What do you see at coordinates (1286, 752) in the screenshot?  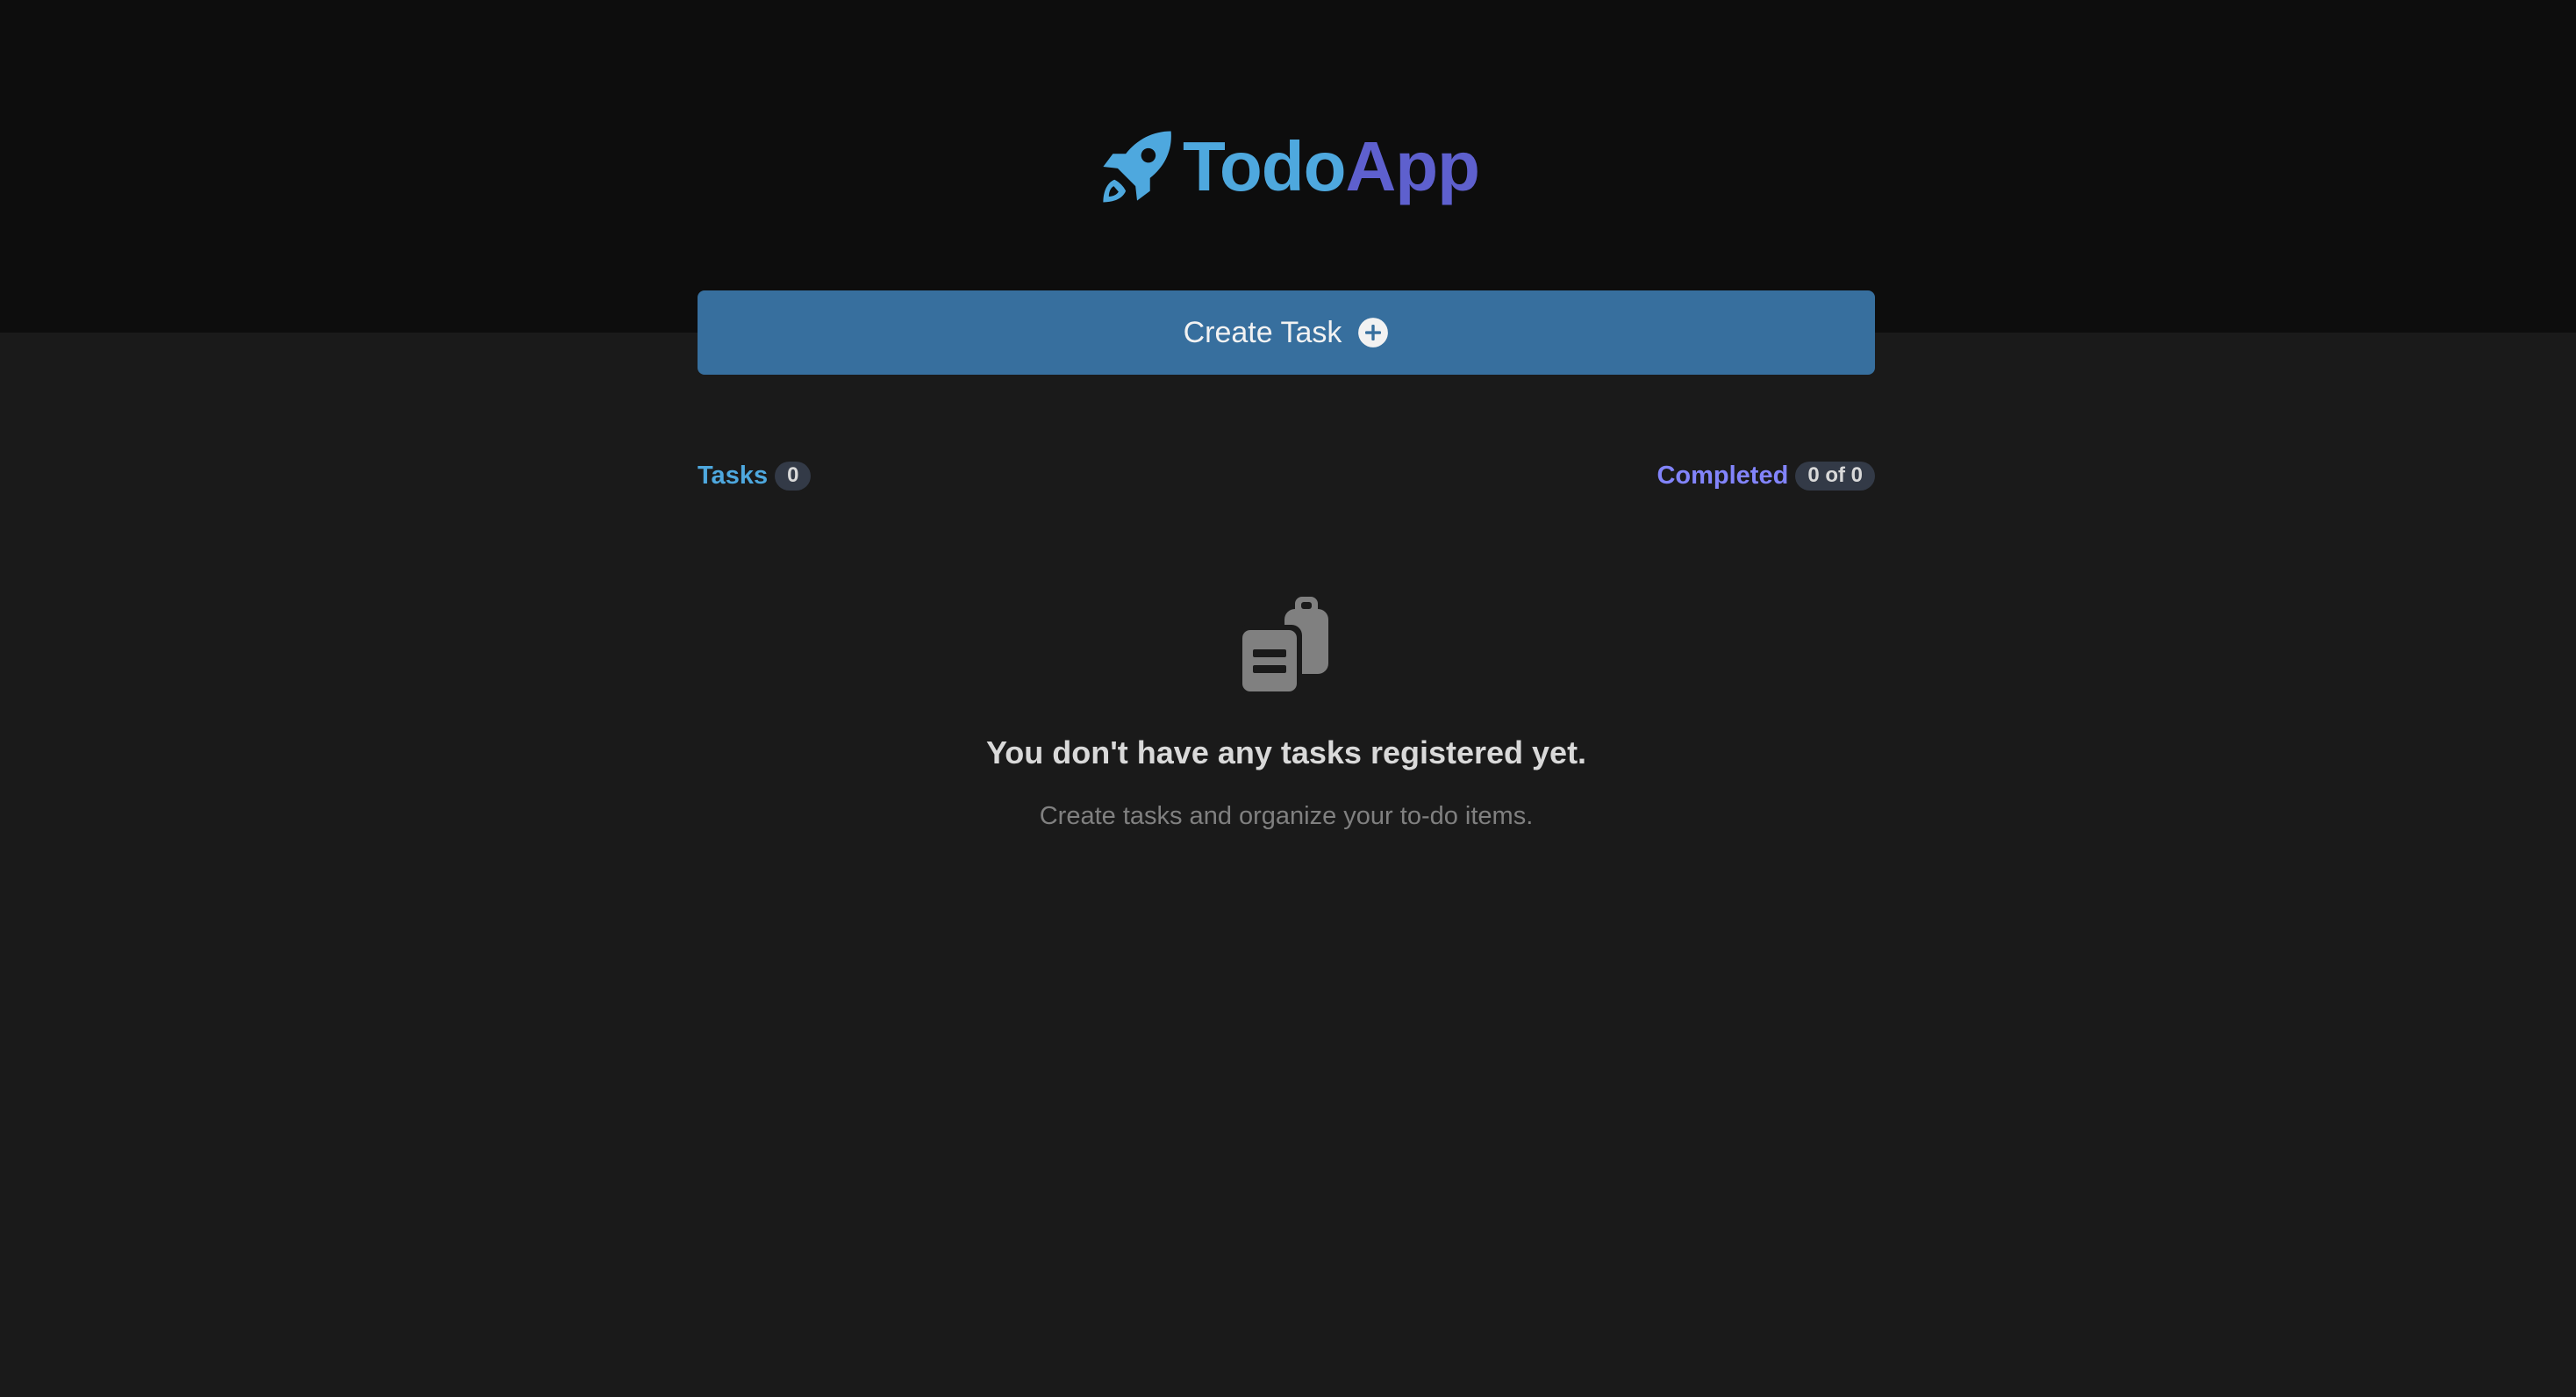 I see `empty-state-title: You don't have any tasks registered yet.` at bounding box center [1286, 752].